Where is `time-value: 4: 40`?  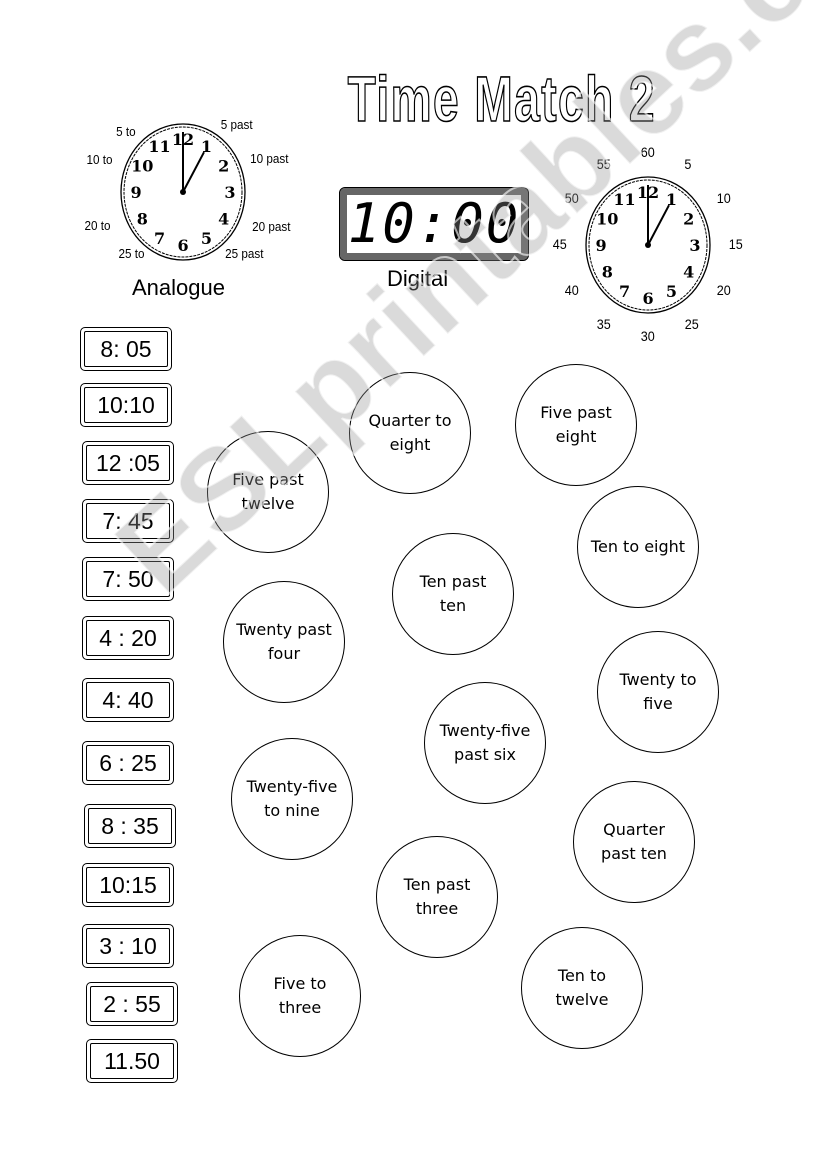
time-value: 4: 40 is located at coordinates (128, 700).